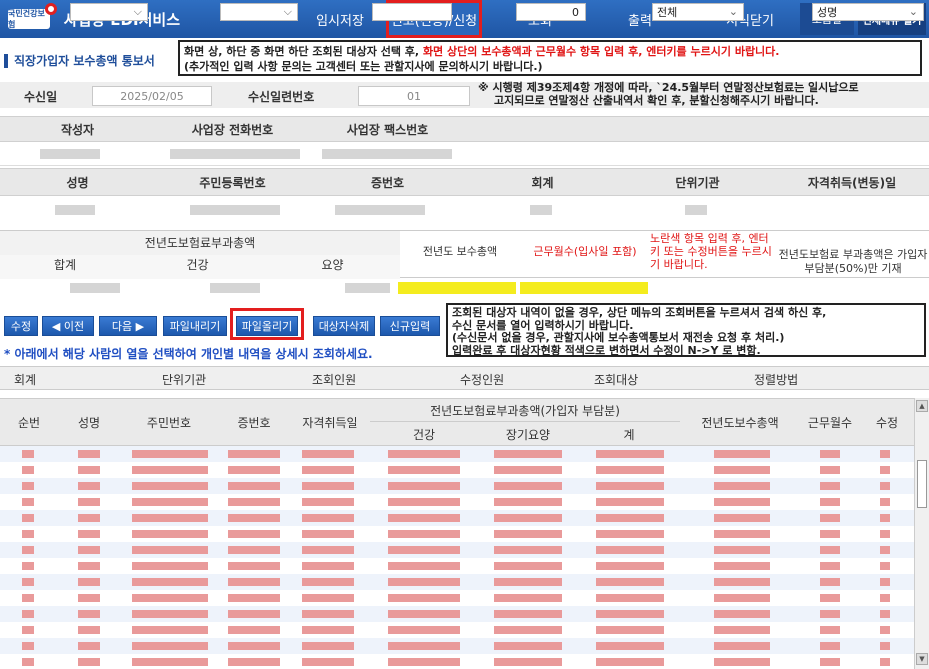 This screenshot has width=929, height=669. I want to click on new-entry-button: 신규입력, so click(410, 326).